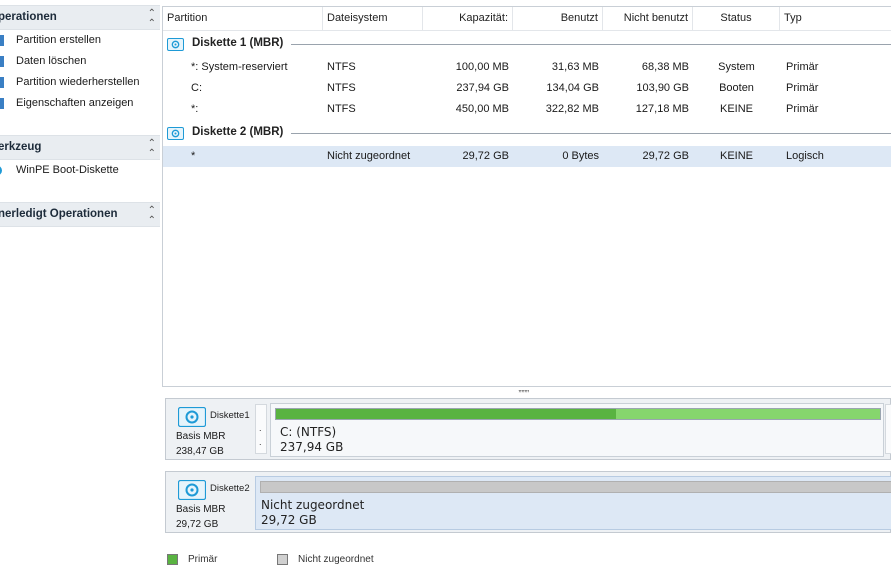  What do you see at coordinates (2, 61) in the screenshot?
I see `wipe-data-icon` at bounding box center [2, 61].